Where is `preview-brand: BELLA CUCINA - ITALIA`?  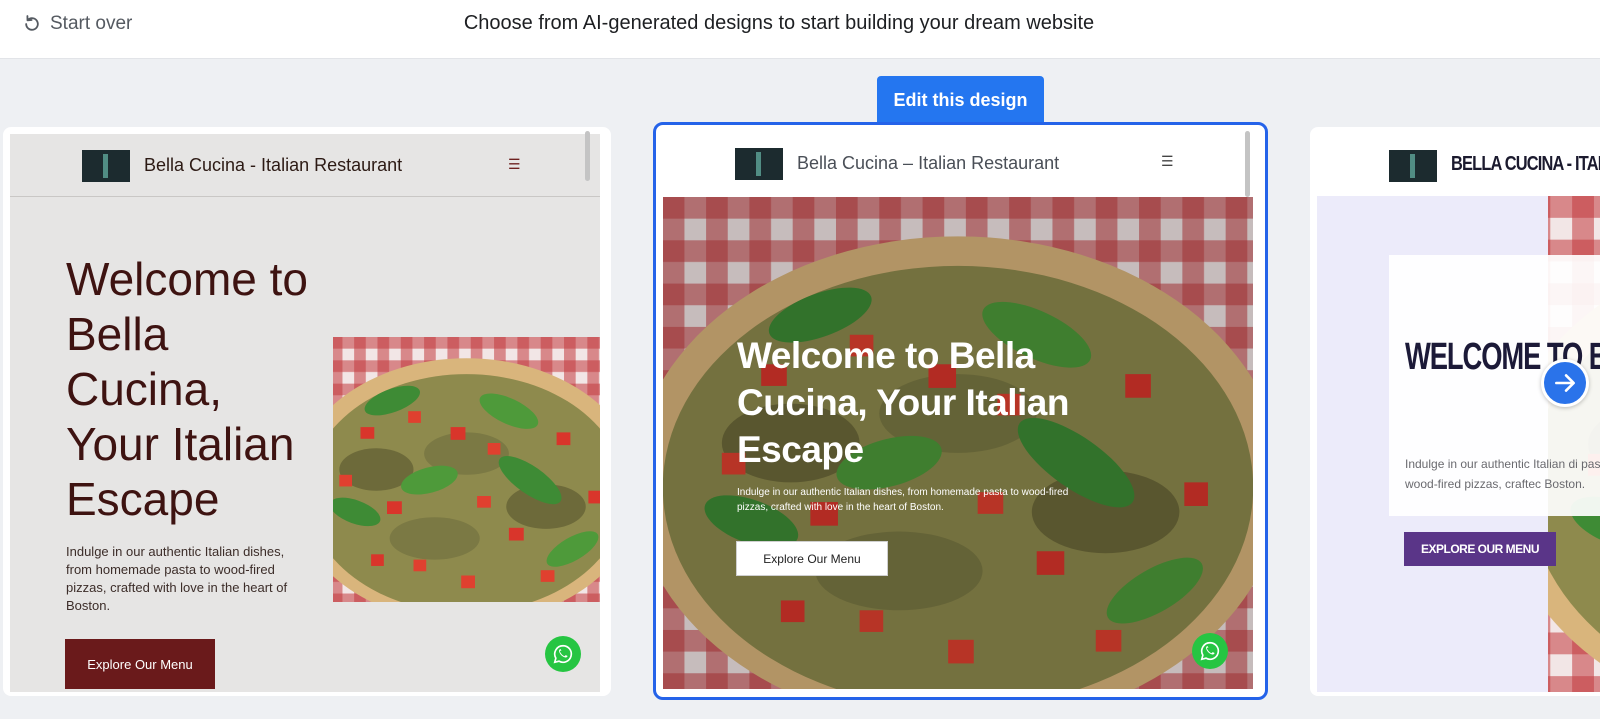 preview-brand: BELLA CUCINA - ITALIA is located at coordinates (1525, 164).